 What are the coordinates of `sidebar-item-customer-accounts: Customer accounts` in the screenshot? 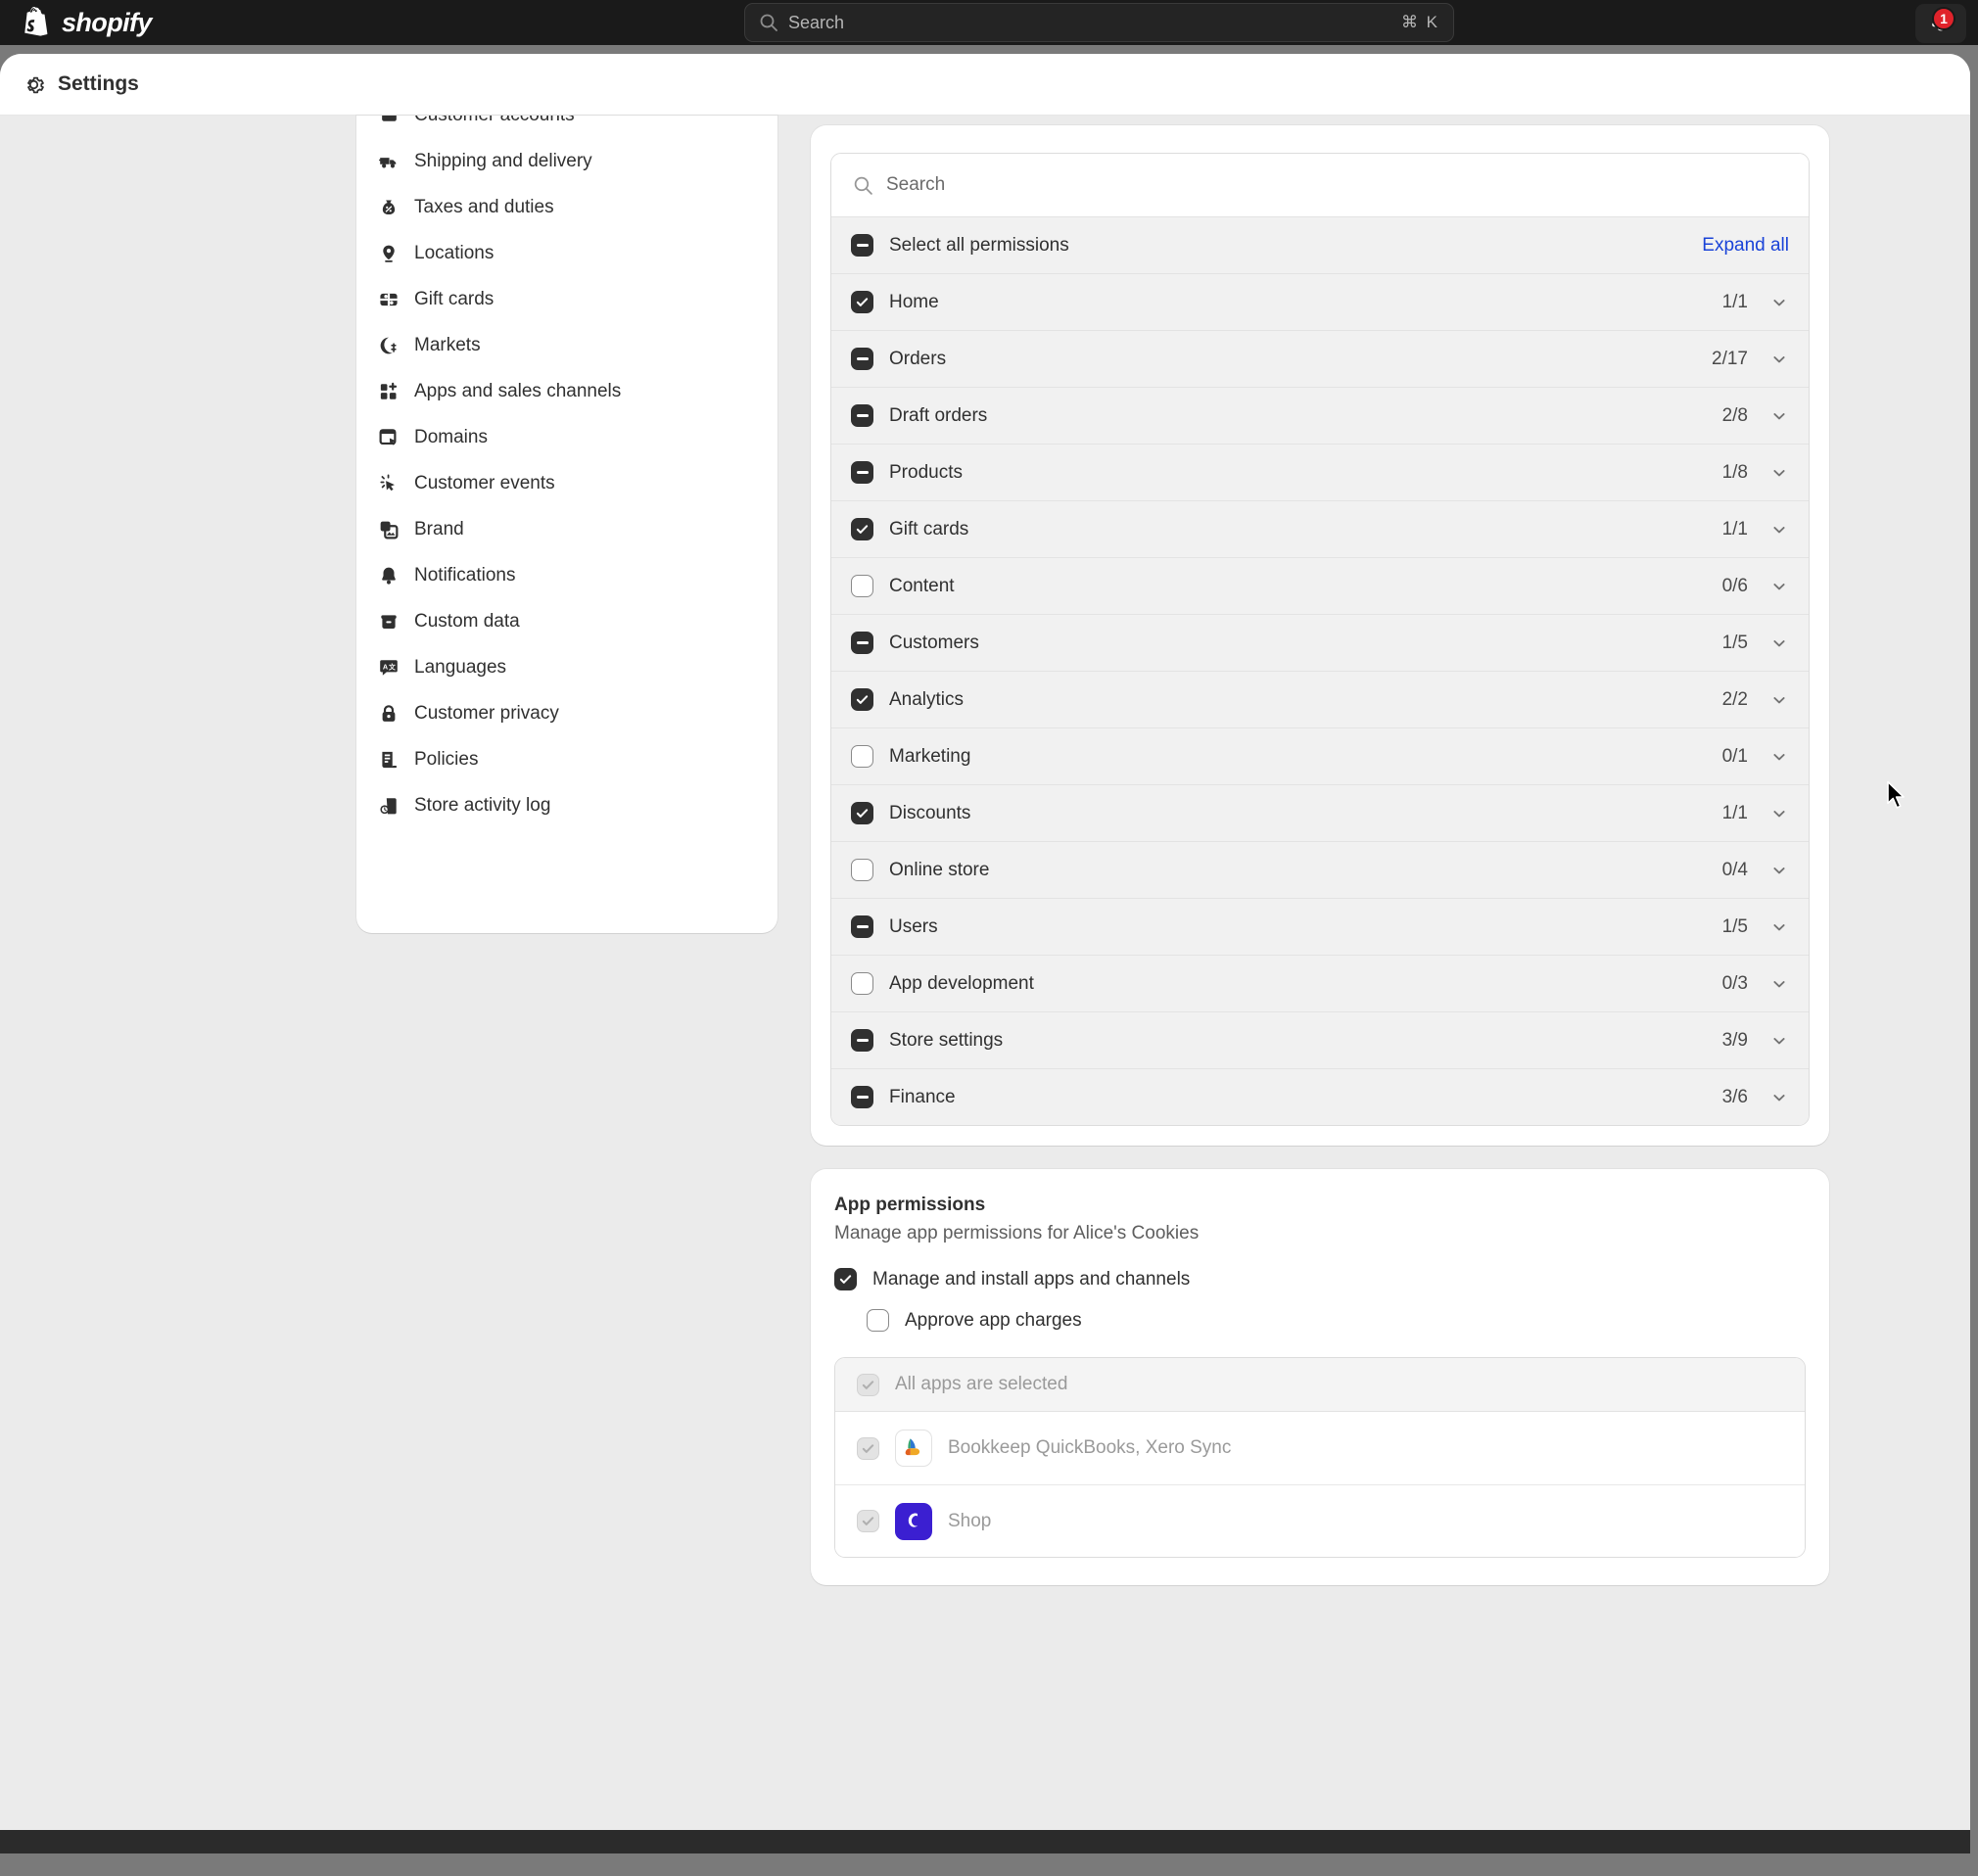 It's located at (567, 127).